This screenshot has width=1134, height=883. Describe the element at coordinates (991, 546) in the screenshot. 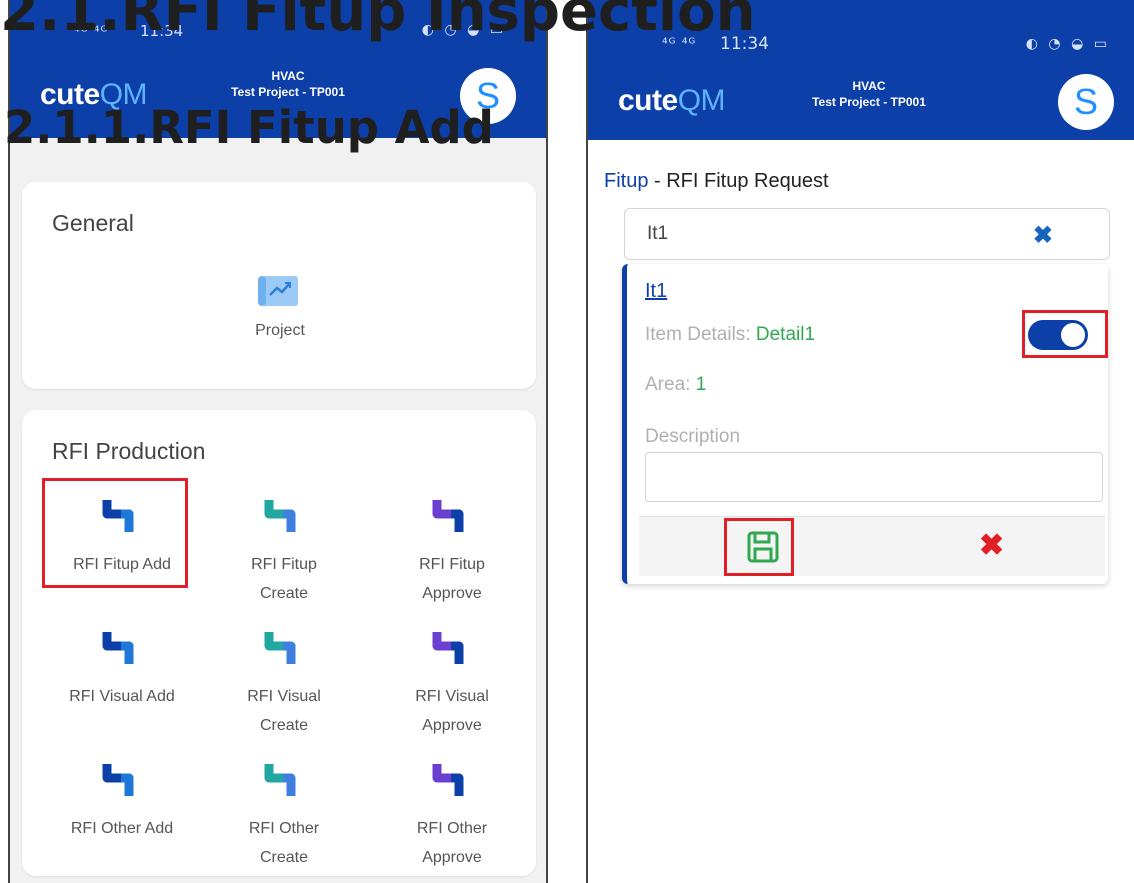

I see `cancel-button: ✖` at that location.